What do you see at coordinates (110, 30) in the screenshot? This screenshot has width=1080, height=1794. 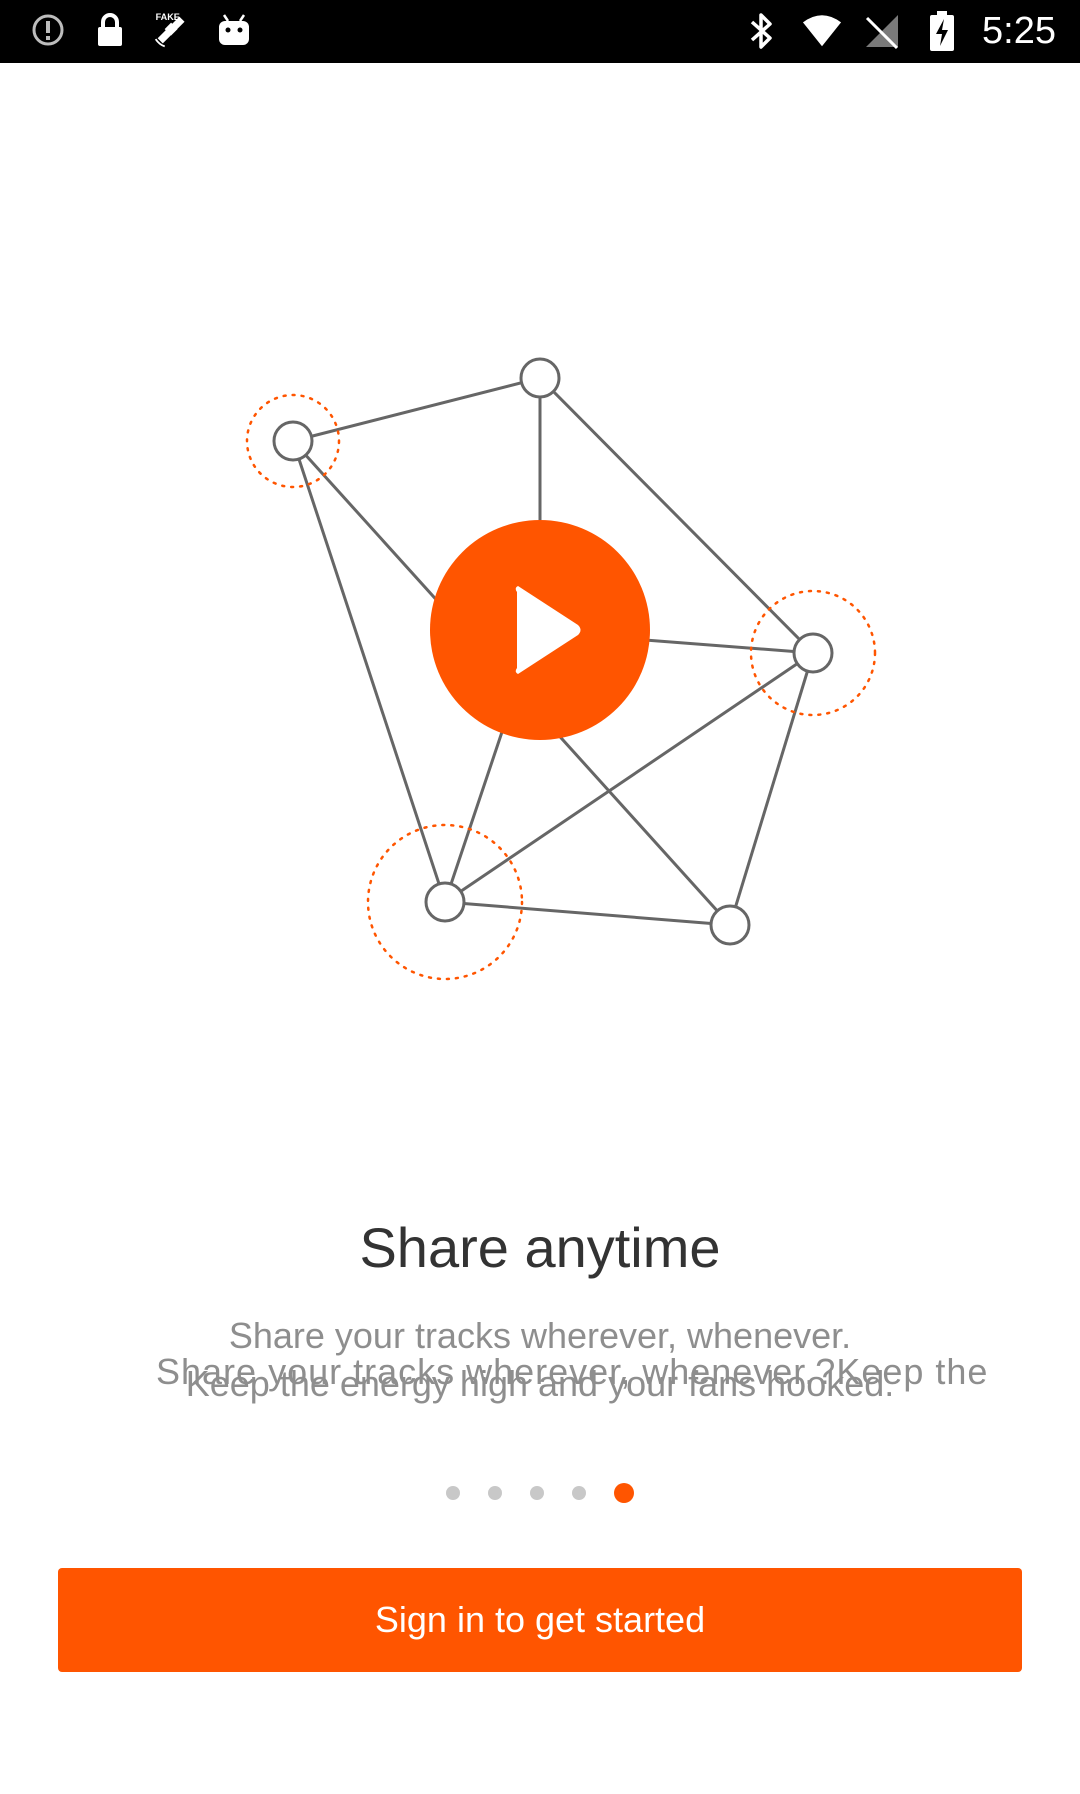 I see `lock-icon` at bounding box center [110, 30].